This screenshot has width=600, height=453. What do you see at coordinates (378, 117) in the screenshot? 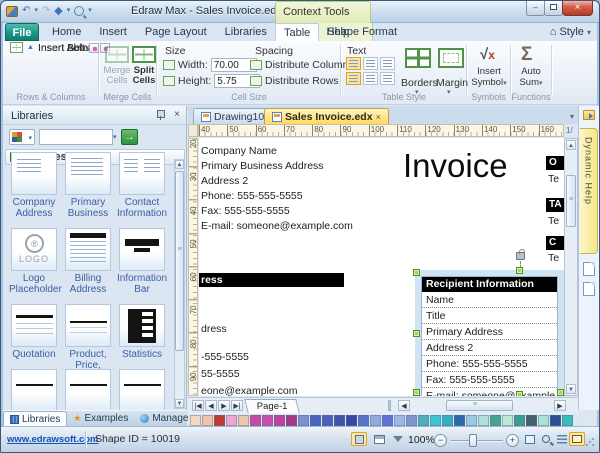
I see `doc-tab-close-icon: ×` at bounding box center [378, 117].